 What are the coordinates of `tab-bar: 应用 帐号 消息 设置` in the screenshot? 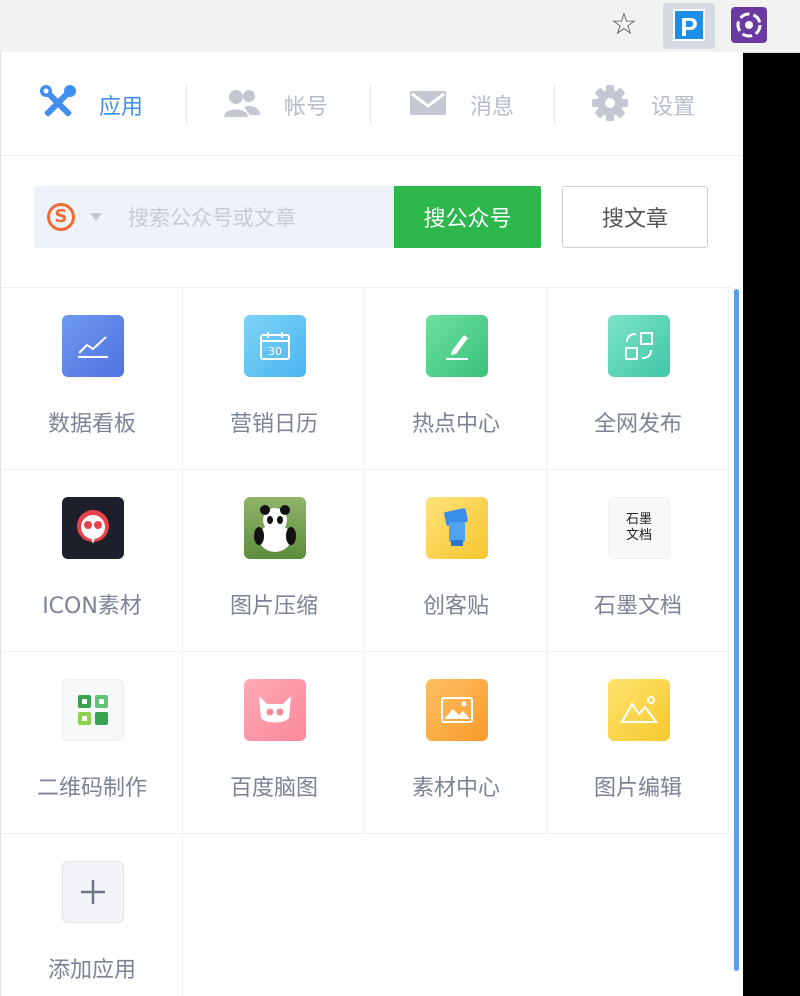 It's located at (372, 104).